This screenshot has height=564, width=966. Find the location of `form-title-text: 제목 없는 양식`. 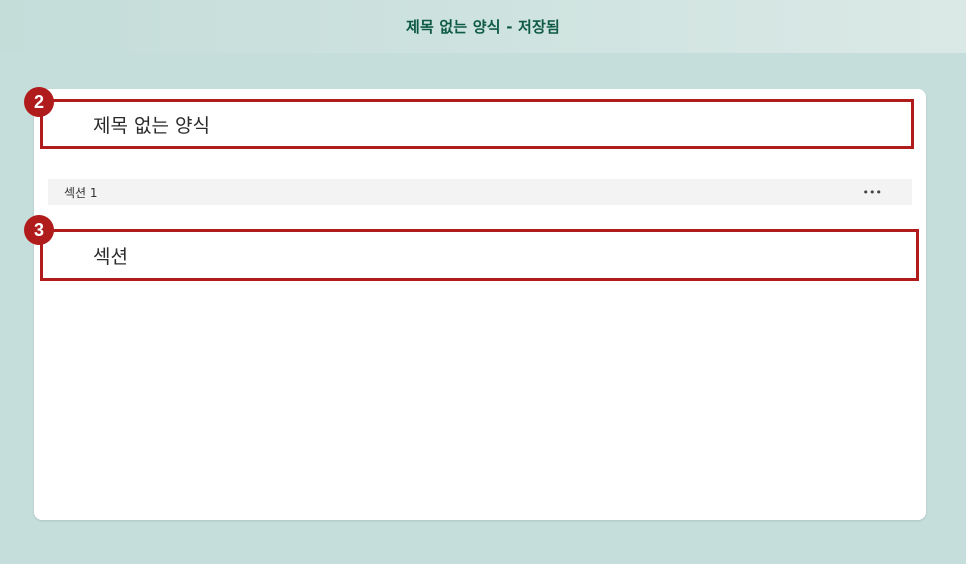

form-title-text: 제목 없는 양식 is located at coordinates (151, 125).